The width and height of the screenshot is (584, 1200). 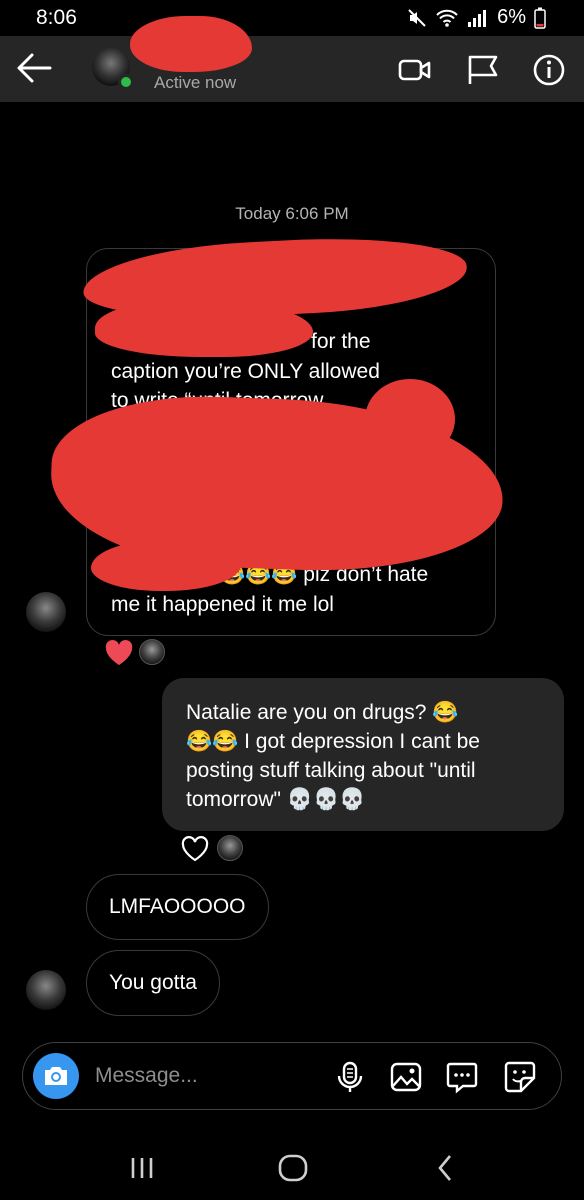 What do you see at coordinates (292, 213) in the screenshot?
I see `thread-timestamp: Today 6:06 PM` at bounding box center [292, 213].